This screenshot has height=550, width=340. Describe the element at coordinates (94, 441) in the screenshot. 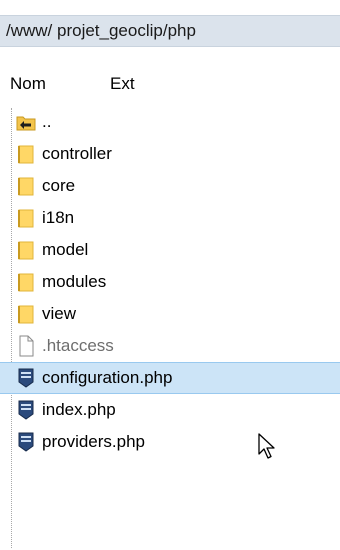

I see `file-name: providers.php` at that location.